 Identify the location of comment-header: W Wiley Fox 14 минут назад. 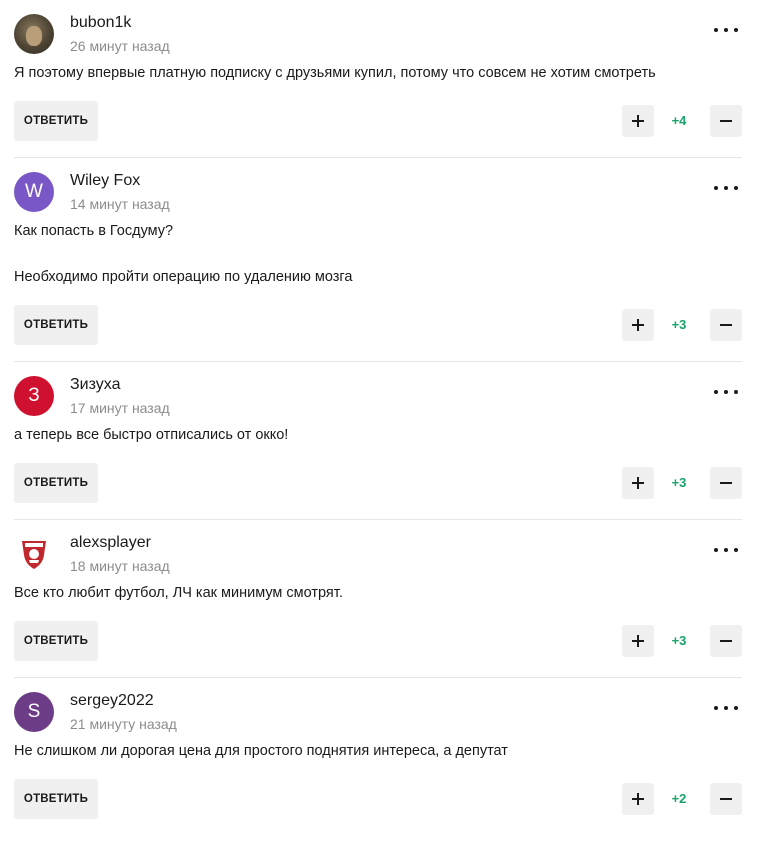
(378, 185).